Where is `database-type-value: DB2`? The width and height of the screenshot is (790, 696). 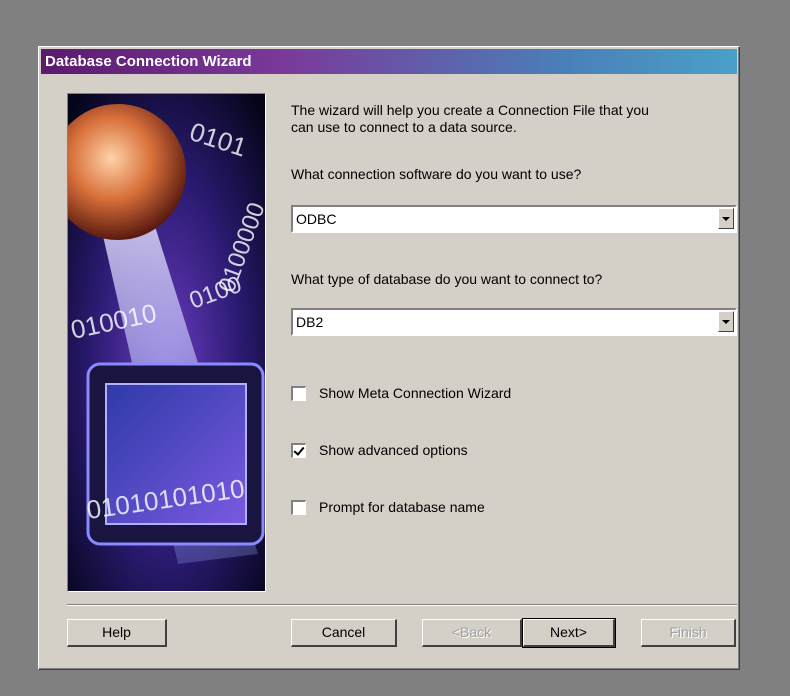 database-type-value: DB2 is located at coordinates (310, 322).